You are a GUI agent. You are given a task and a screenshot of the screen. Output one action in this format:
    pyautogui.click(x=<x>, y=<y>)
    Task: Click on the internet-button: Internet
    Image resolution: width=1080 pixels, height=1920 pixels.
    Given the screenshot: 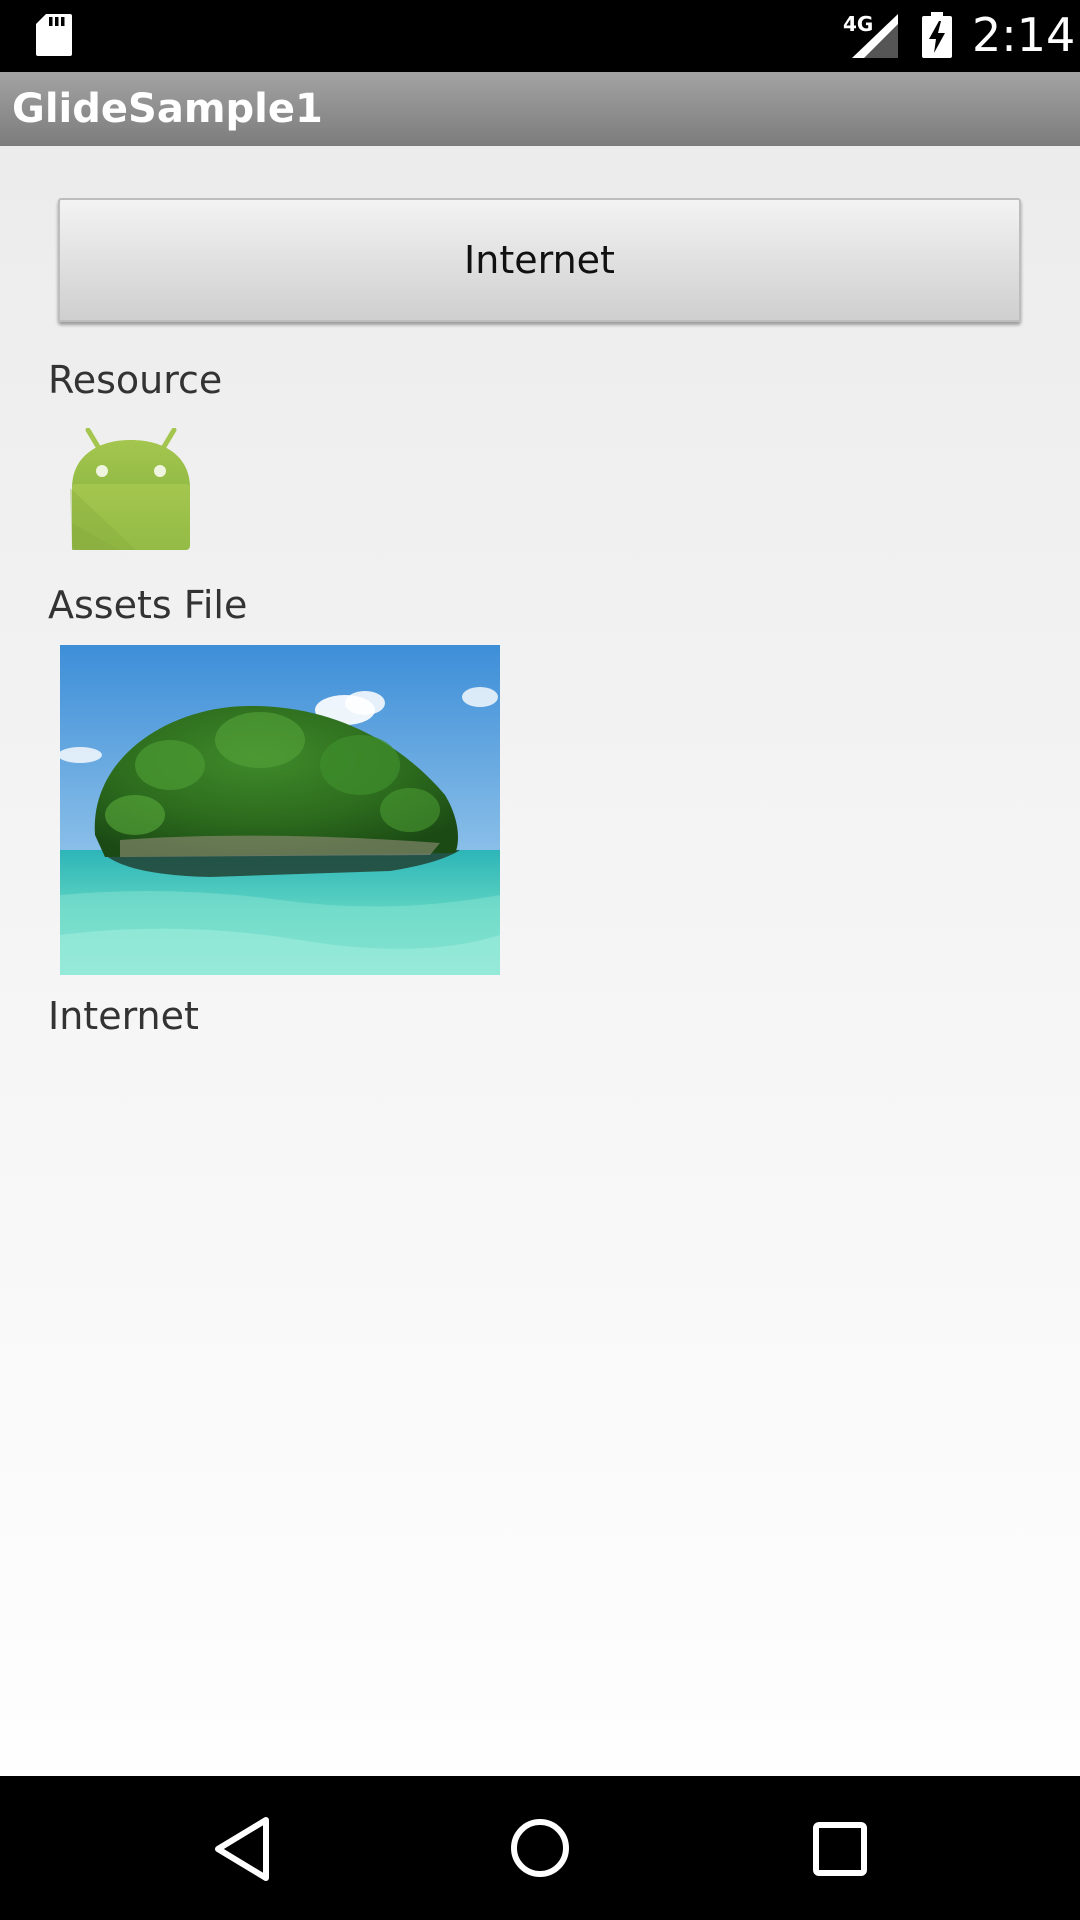 What is the action you would take?
    pyautogui.click(x=539, y=260)
    